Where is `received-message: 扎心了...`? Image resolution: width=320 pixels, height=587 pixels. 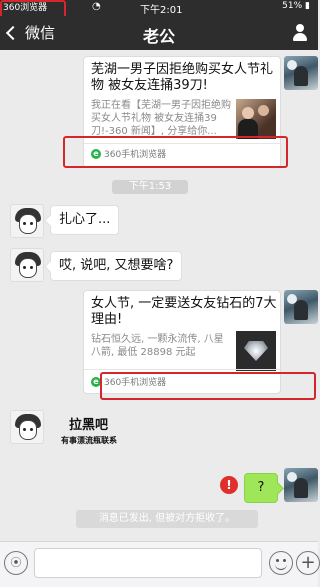 received-message: 扎心了... is located at coordinates (85, 220).